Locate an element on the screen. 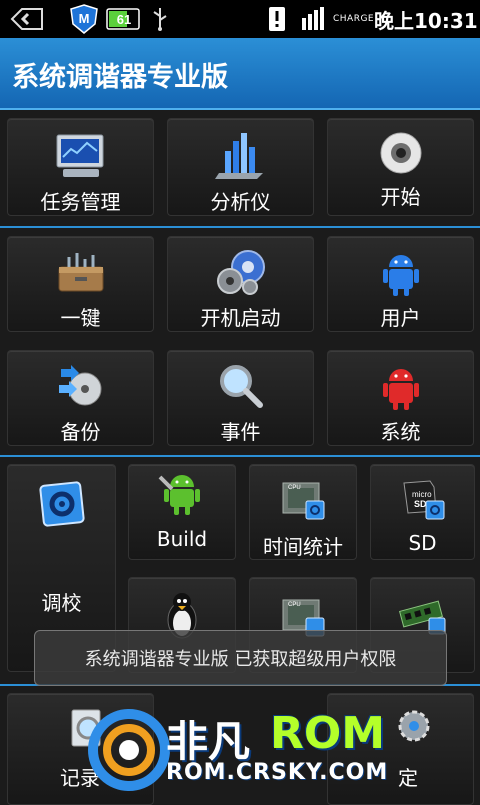  tile-sd: micro SD SD is located at coordinates (422, 512).